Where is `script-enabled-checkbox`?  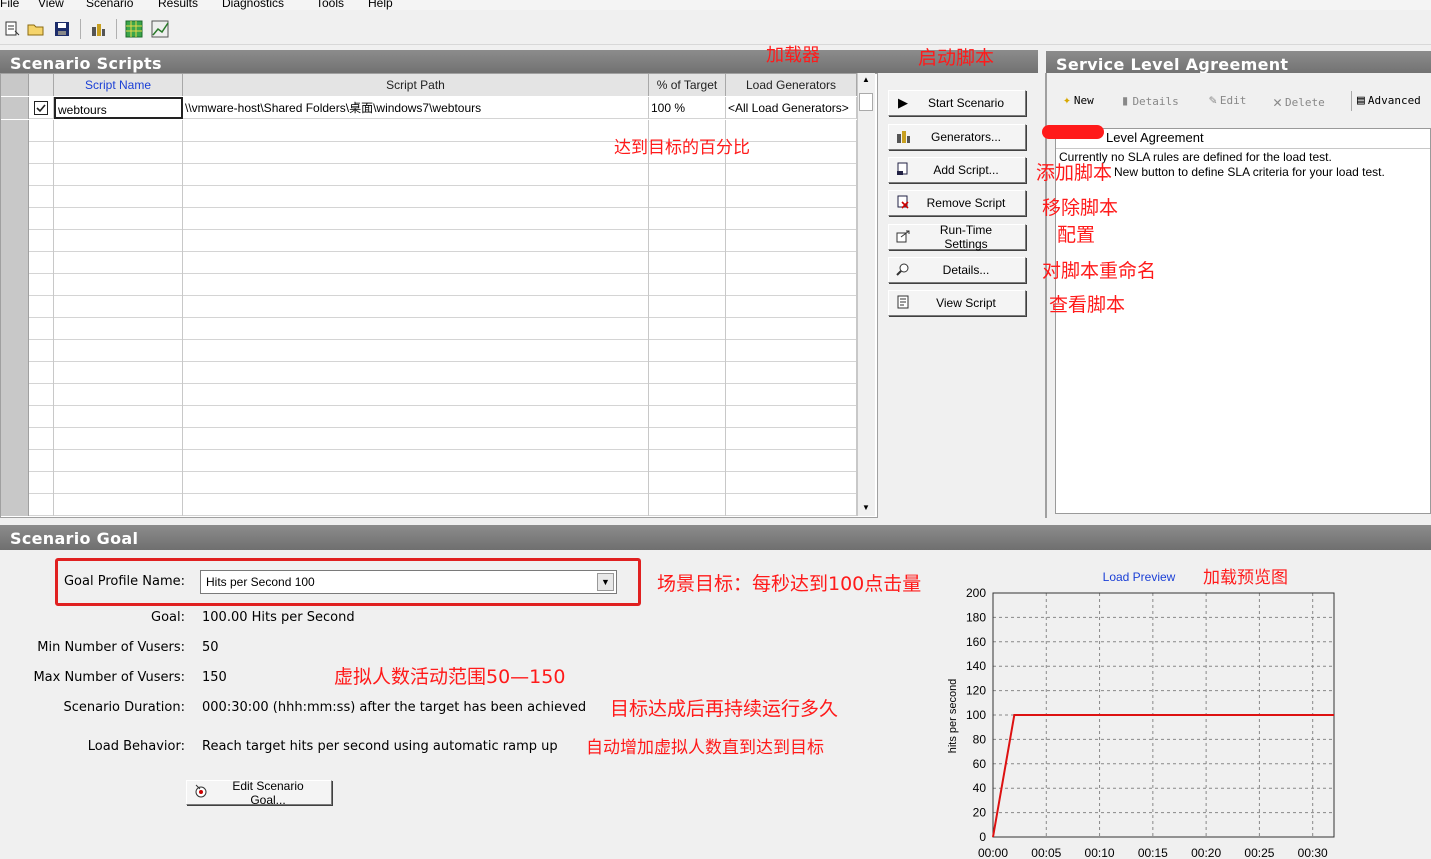
script-enabled-checkbox is located at coordinates (41, 108).